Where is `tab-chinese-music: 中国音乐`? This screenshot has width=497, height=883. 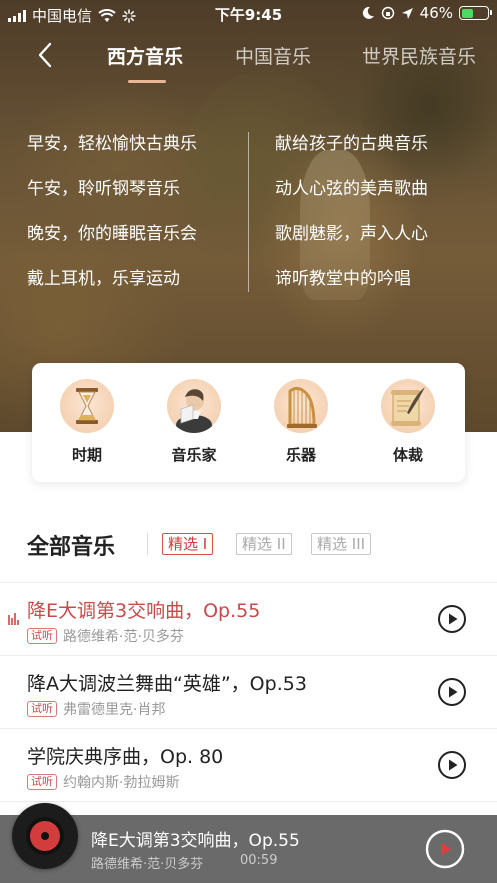
tab-chinese-music: 中国音乐 is located at coordinates (273, 55).